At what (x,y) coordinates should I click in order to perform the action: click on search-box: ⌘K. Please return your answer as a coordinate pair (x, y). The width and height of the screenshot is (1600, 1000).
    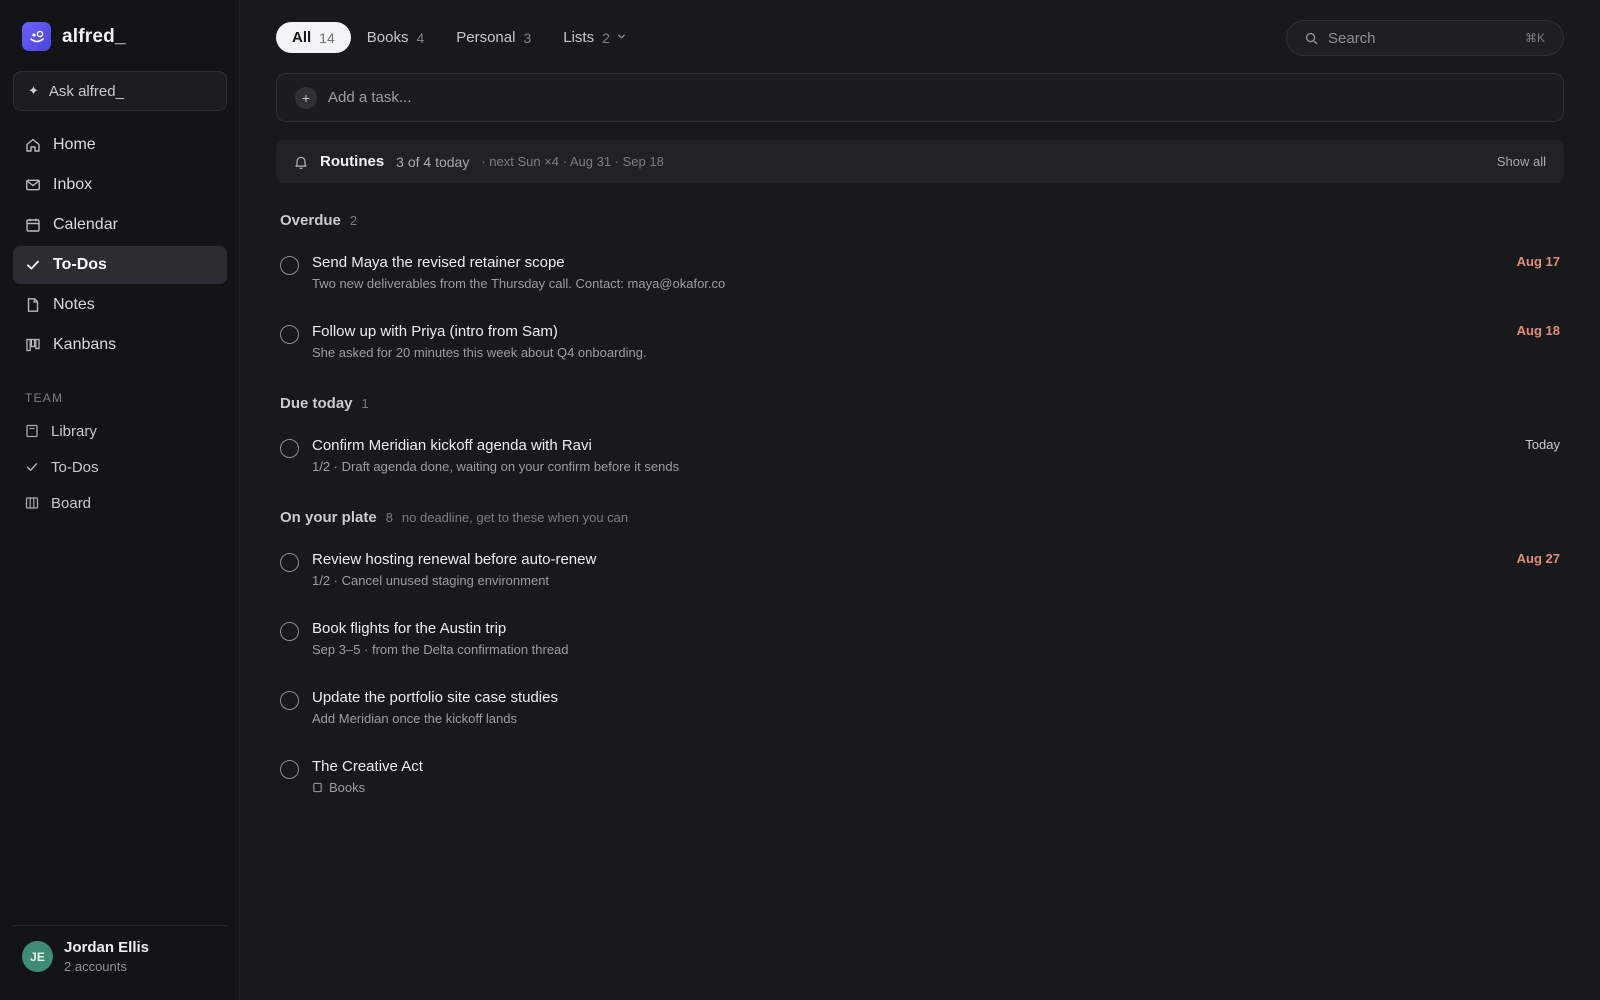
    Looking at the image, I should click on (1425, 38).